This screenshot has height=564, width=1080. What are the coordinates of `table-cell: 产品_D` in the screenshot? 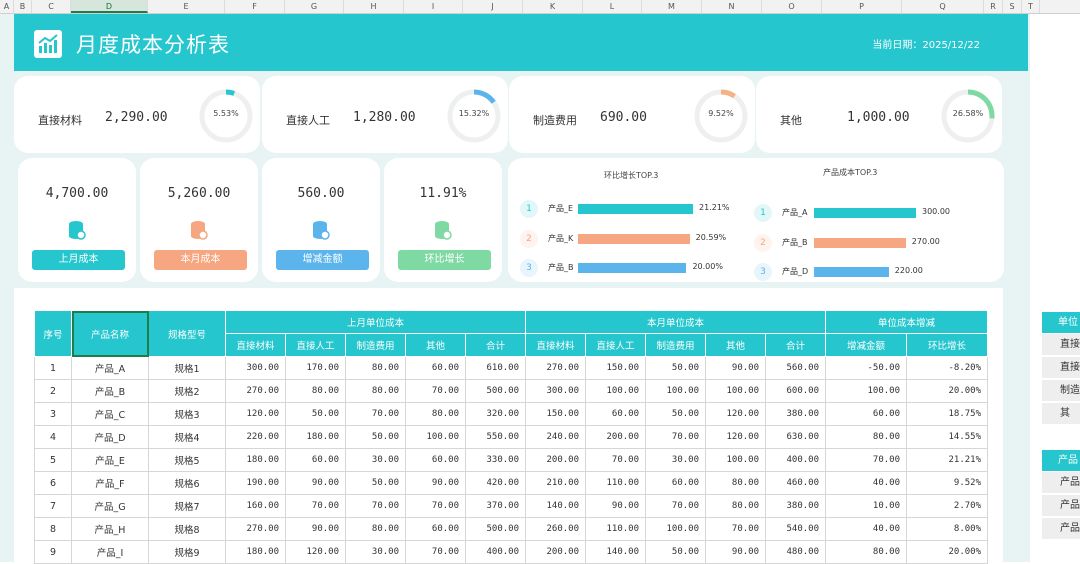 It's located at (110, 437).